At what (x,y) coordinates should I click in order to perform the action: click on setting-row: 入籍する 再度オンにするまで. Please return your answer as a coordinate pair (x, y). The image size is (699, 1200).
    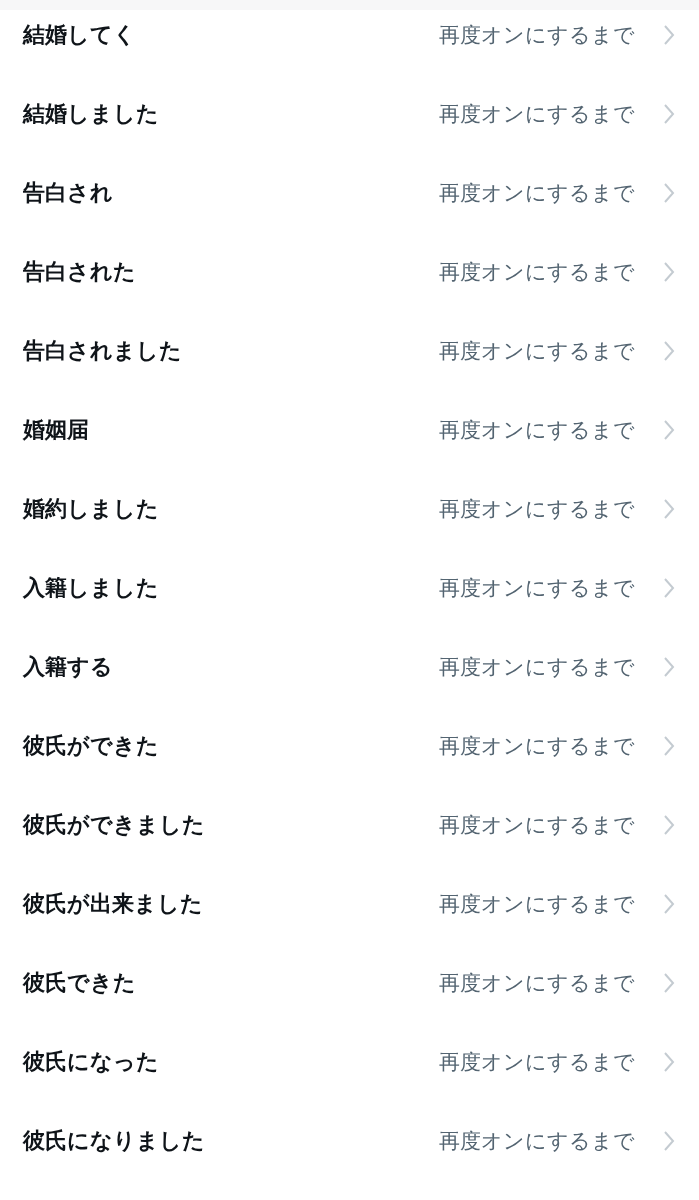
    Looking at the image, I should click on (349, 666).